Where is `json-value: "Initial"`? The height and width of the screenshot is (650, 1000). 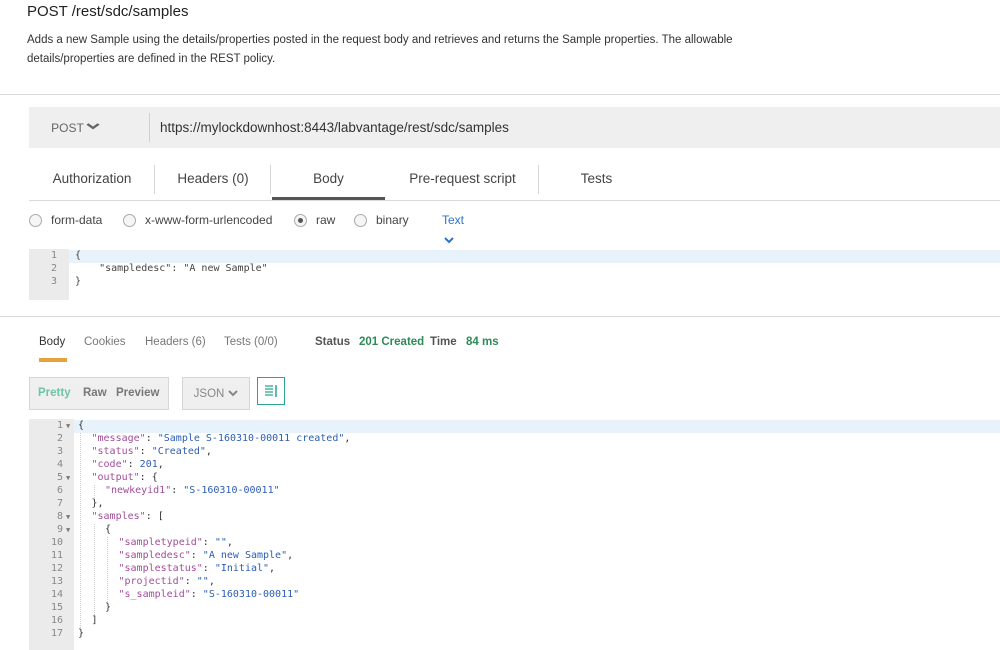
json-value: "Initial" is located at coordinates (242, 568).